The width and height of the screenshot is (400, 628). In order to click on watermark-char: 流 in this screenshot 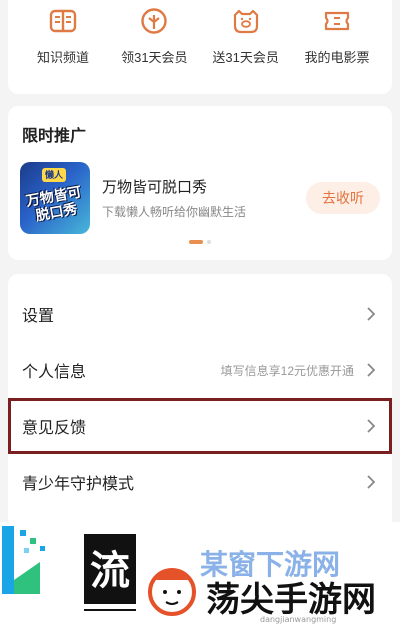, I will do `click(110, 571)`.